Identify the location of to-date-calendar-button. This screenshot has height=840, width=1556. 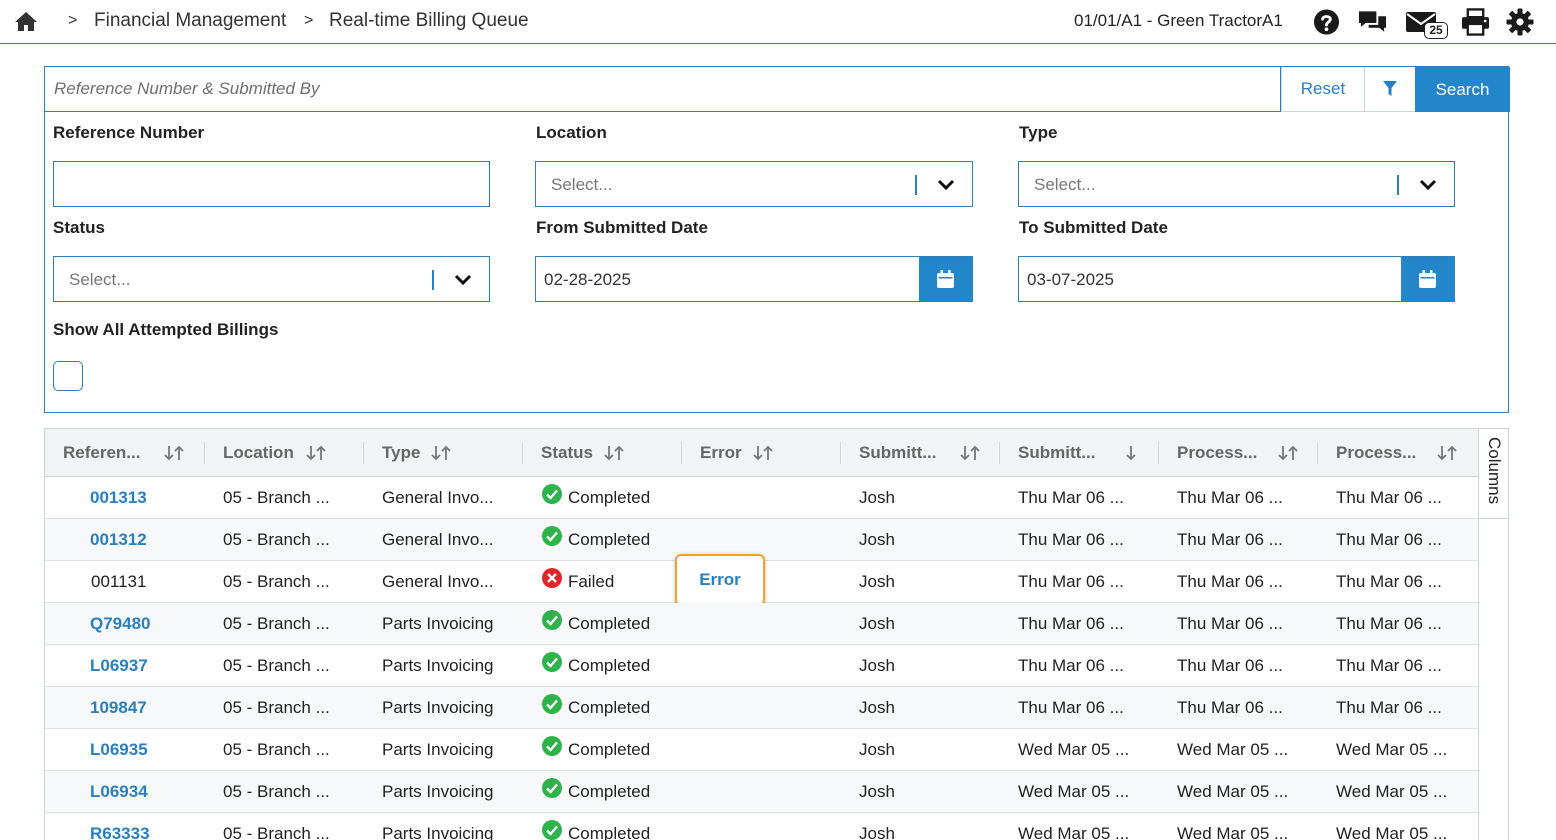
(1427, 279).